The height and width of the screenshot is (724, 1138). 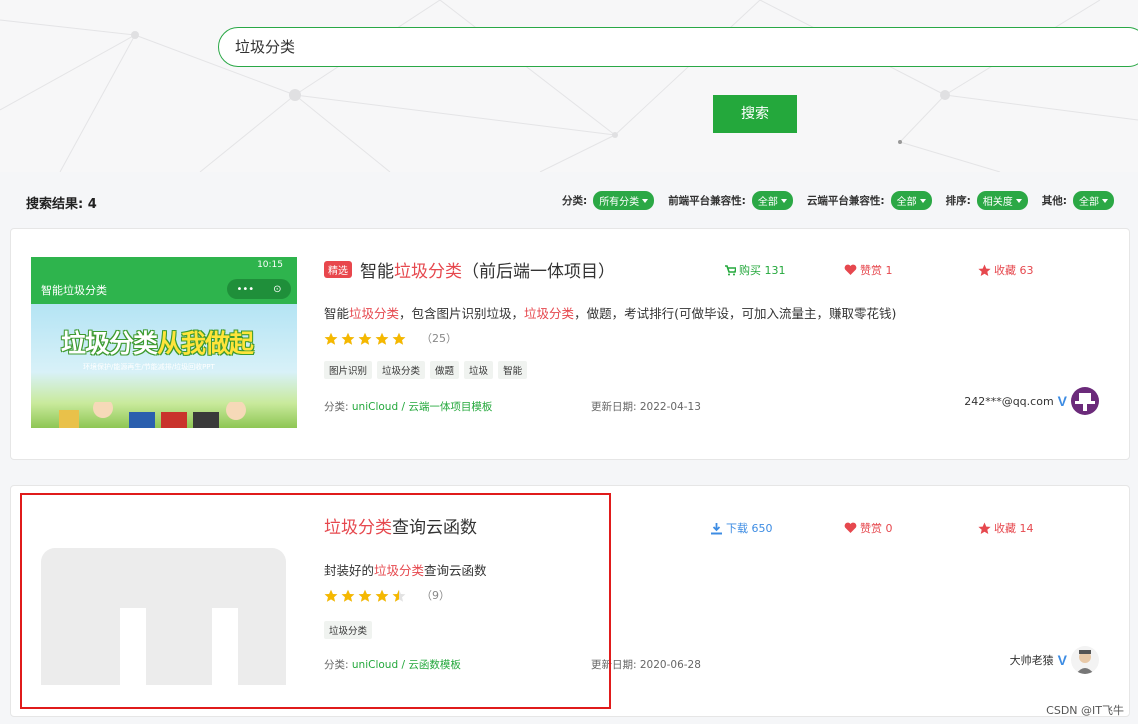 I want to click on watermark: CSDN @IT飞牛, so click(x=1085, y=710).